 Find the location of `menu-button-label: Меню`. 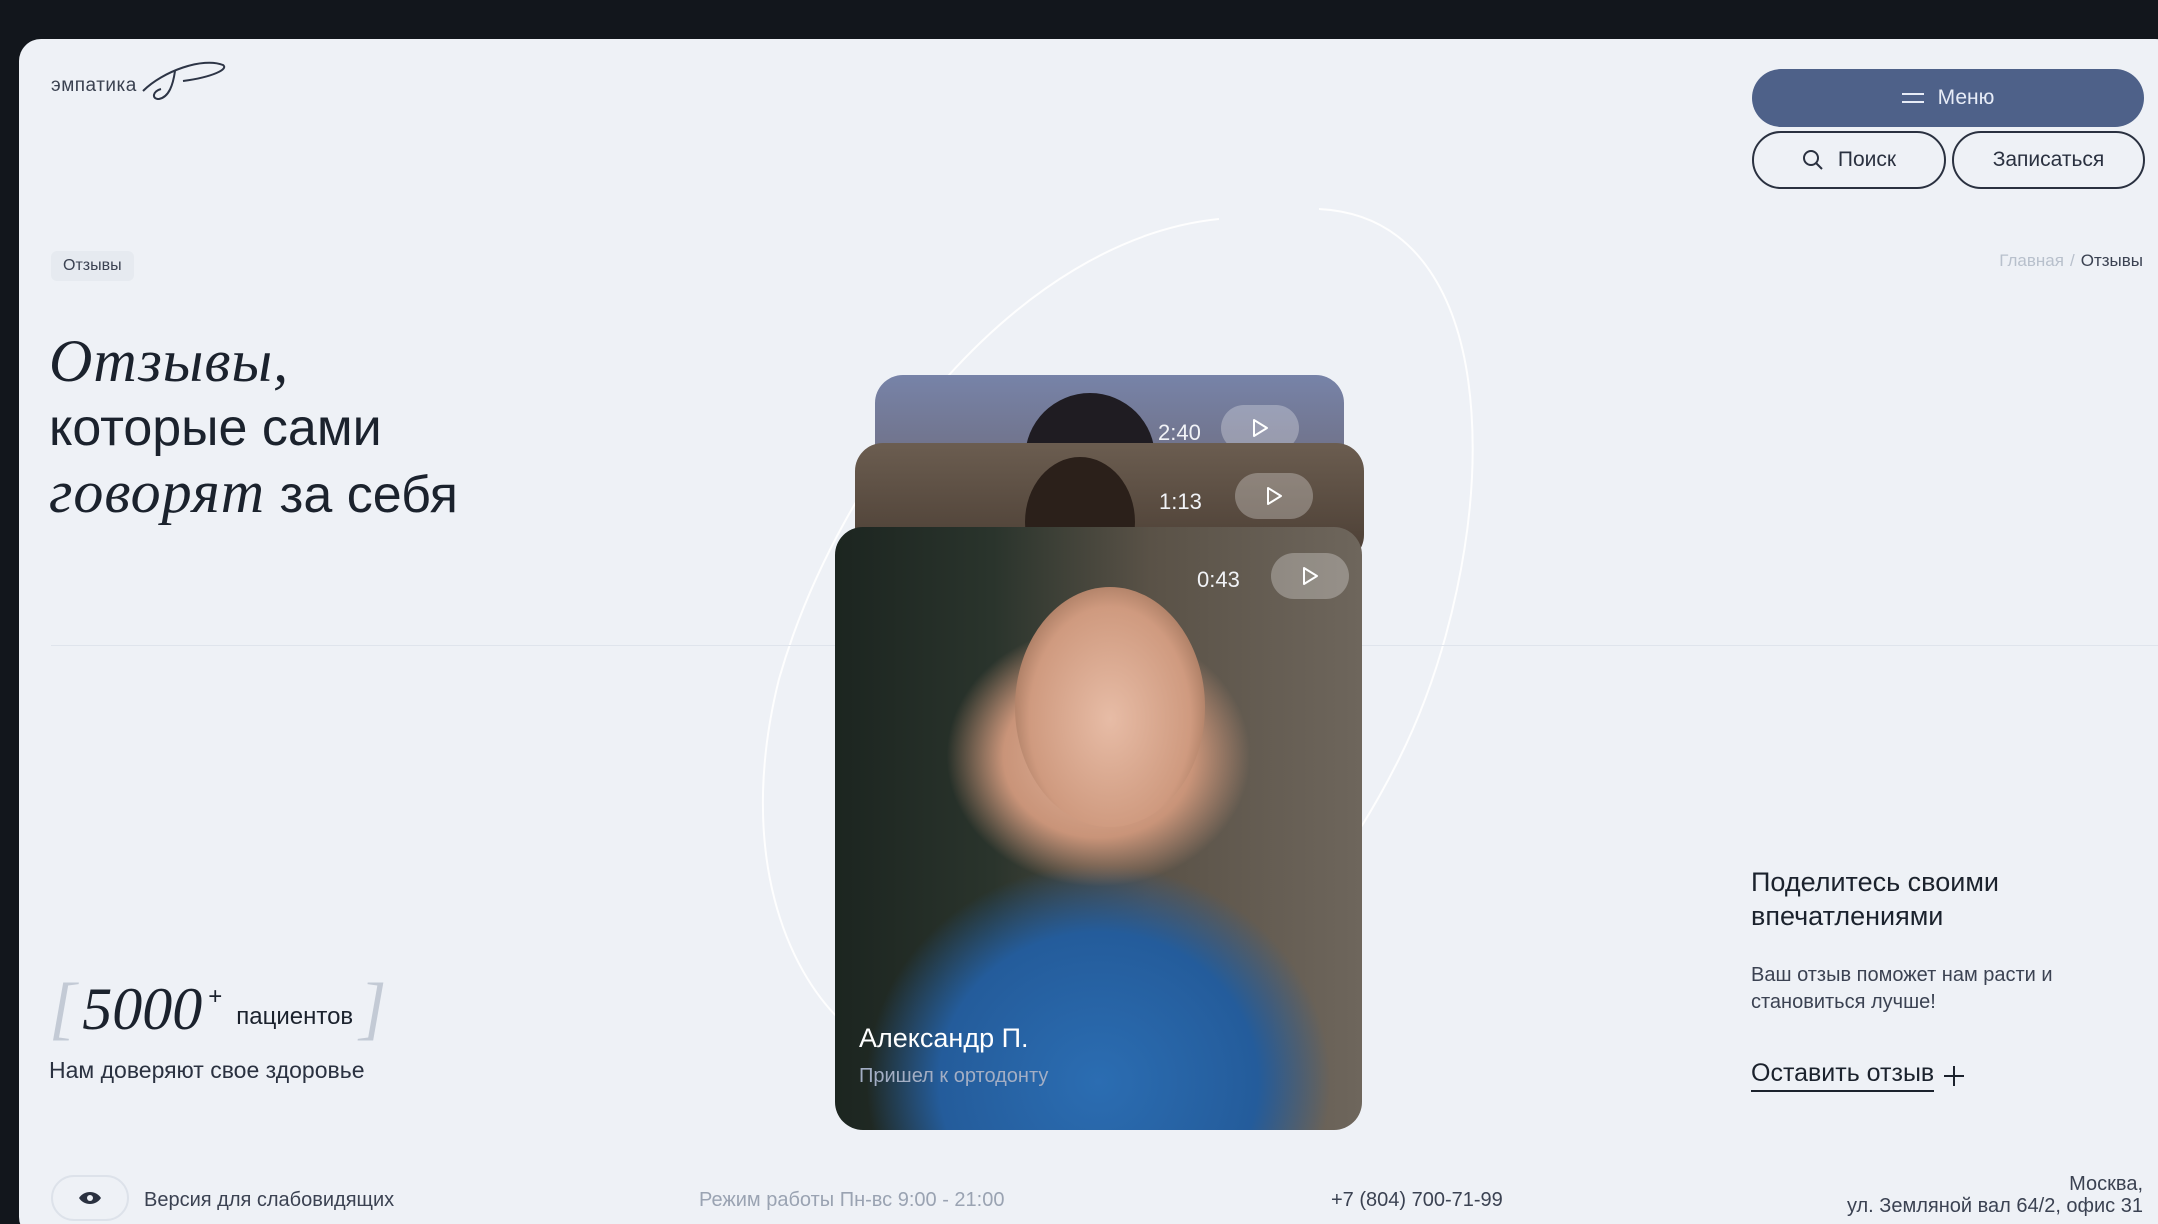

menu-button-label: Меню is located at coordinates (1966, 97).